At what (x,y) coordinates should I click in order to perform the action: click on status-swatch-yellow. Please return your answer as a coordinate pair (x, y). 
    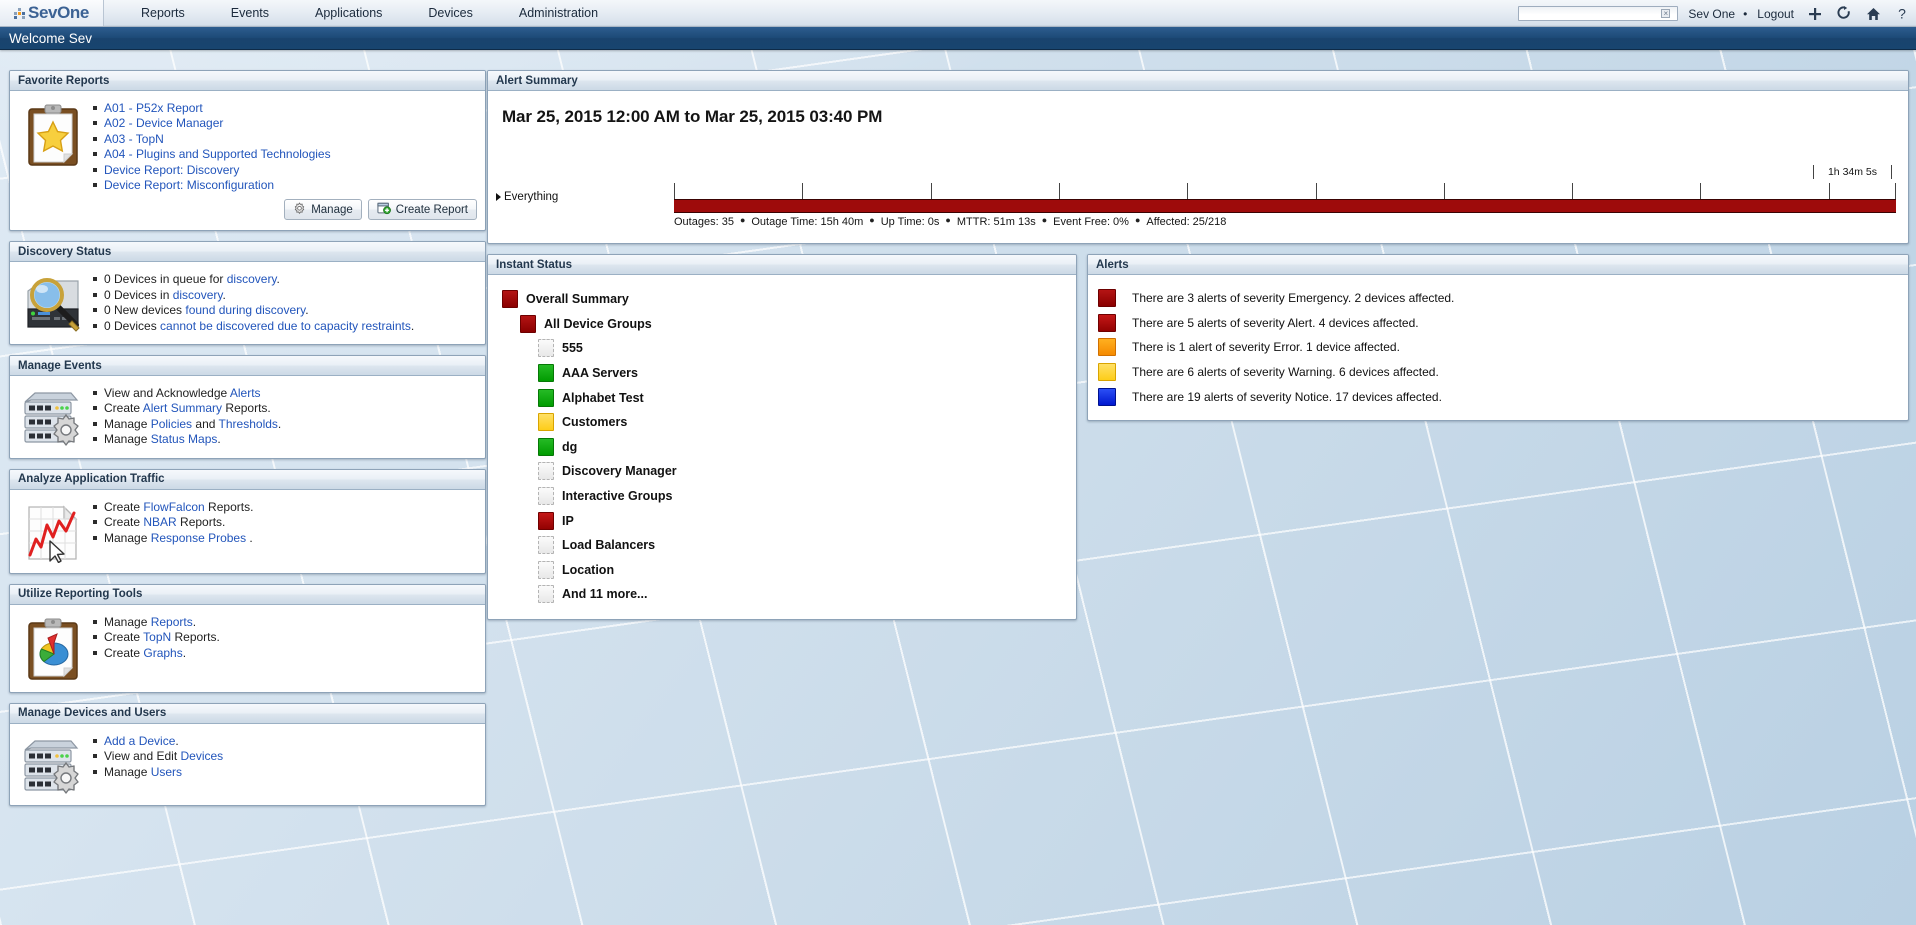
    Looking at the image, I should click on (546, 422).